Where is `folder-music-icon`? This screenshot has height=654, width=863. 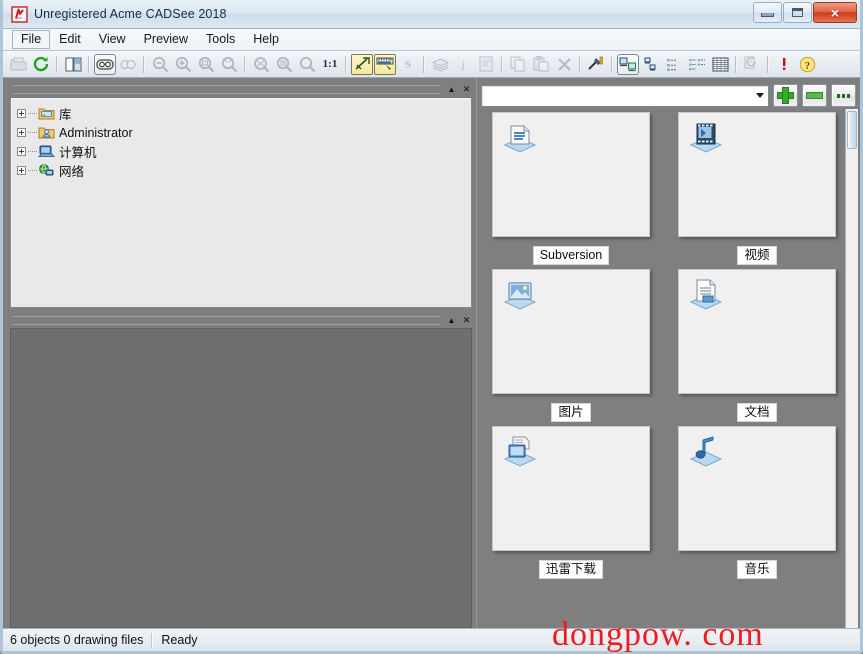 folder-music-icon is located at coordinates (706, 451).